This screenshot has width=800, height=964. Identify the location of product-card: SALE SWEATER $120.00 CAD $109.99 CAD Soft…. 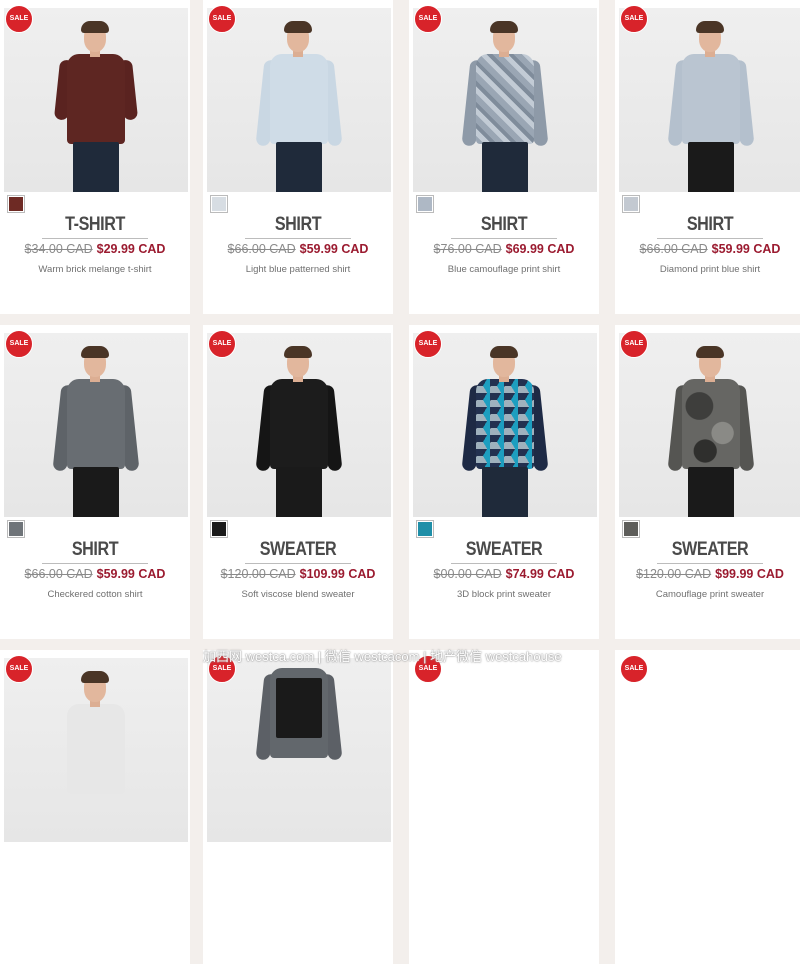
(298, 482).